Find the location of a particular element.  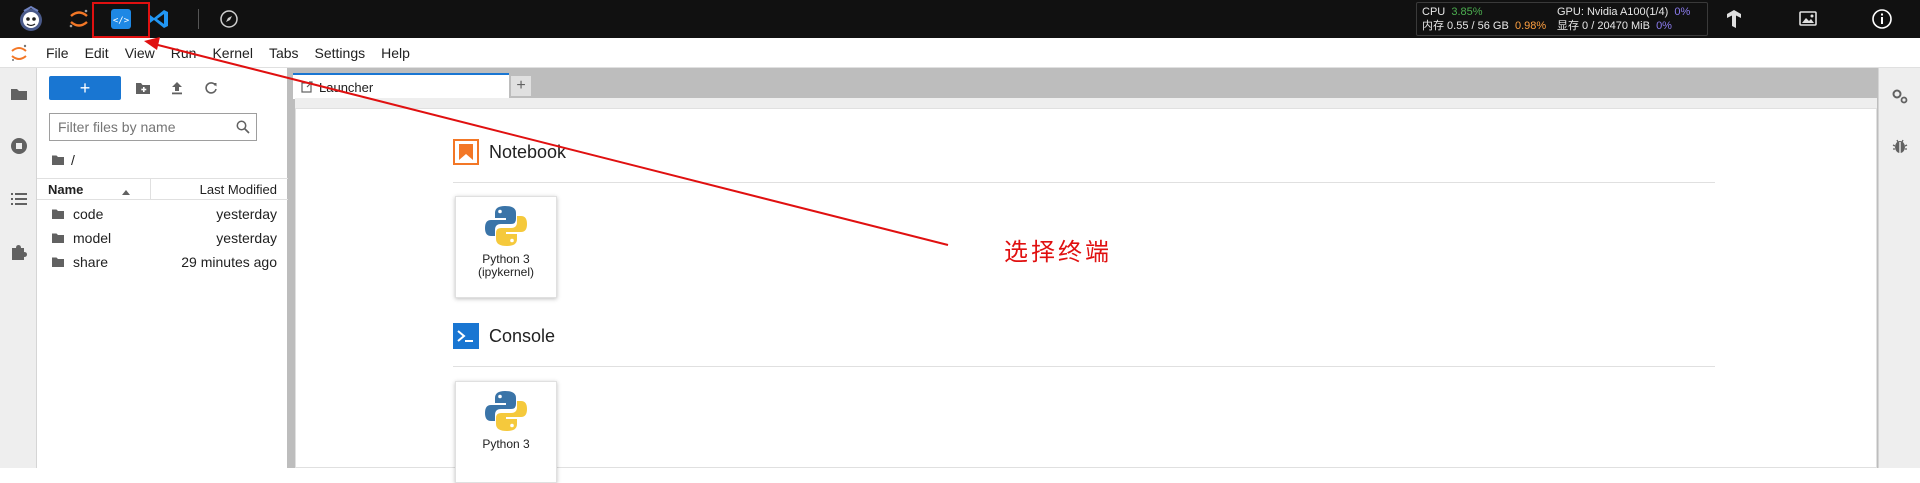

extensions-puzzle-icon is located at coordinates (18, 252).